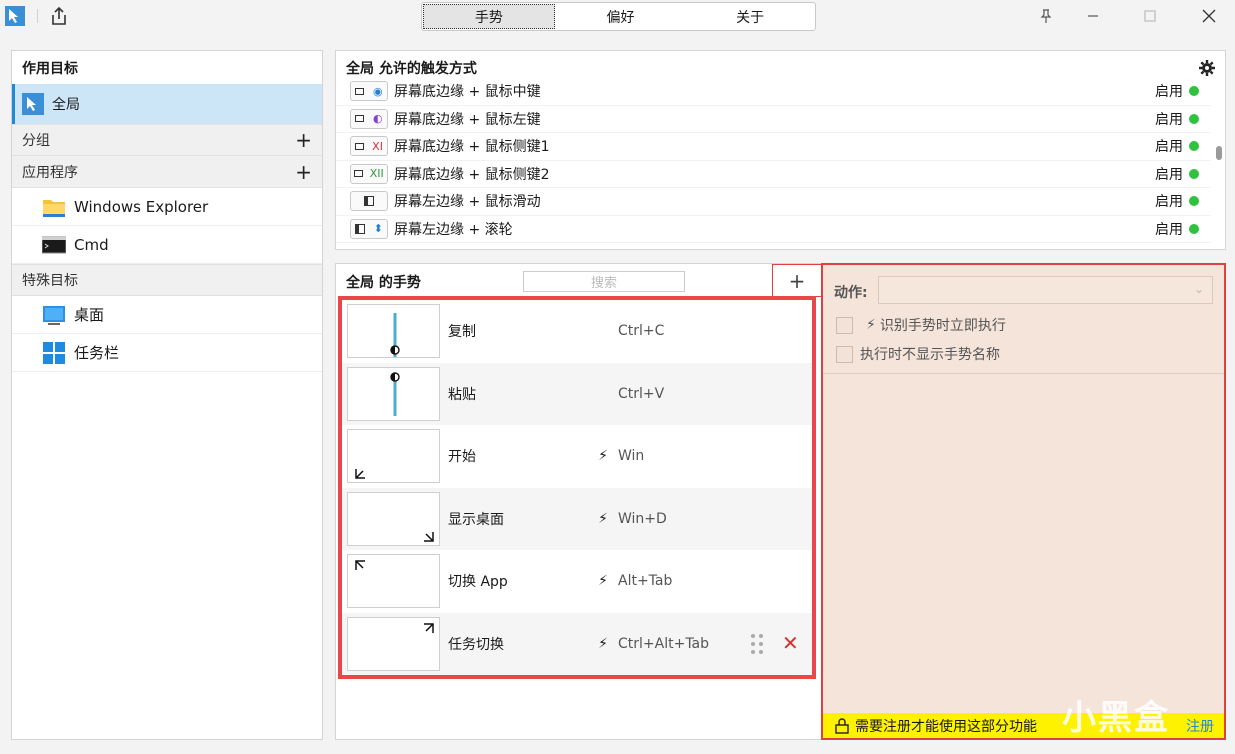 The height and width of the screenshot is (754, 1235). I want to click on action-select: ⌄, so click(1045, 290).